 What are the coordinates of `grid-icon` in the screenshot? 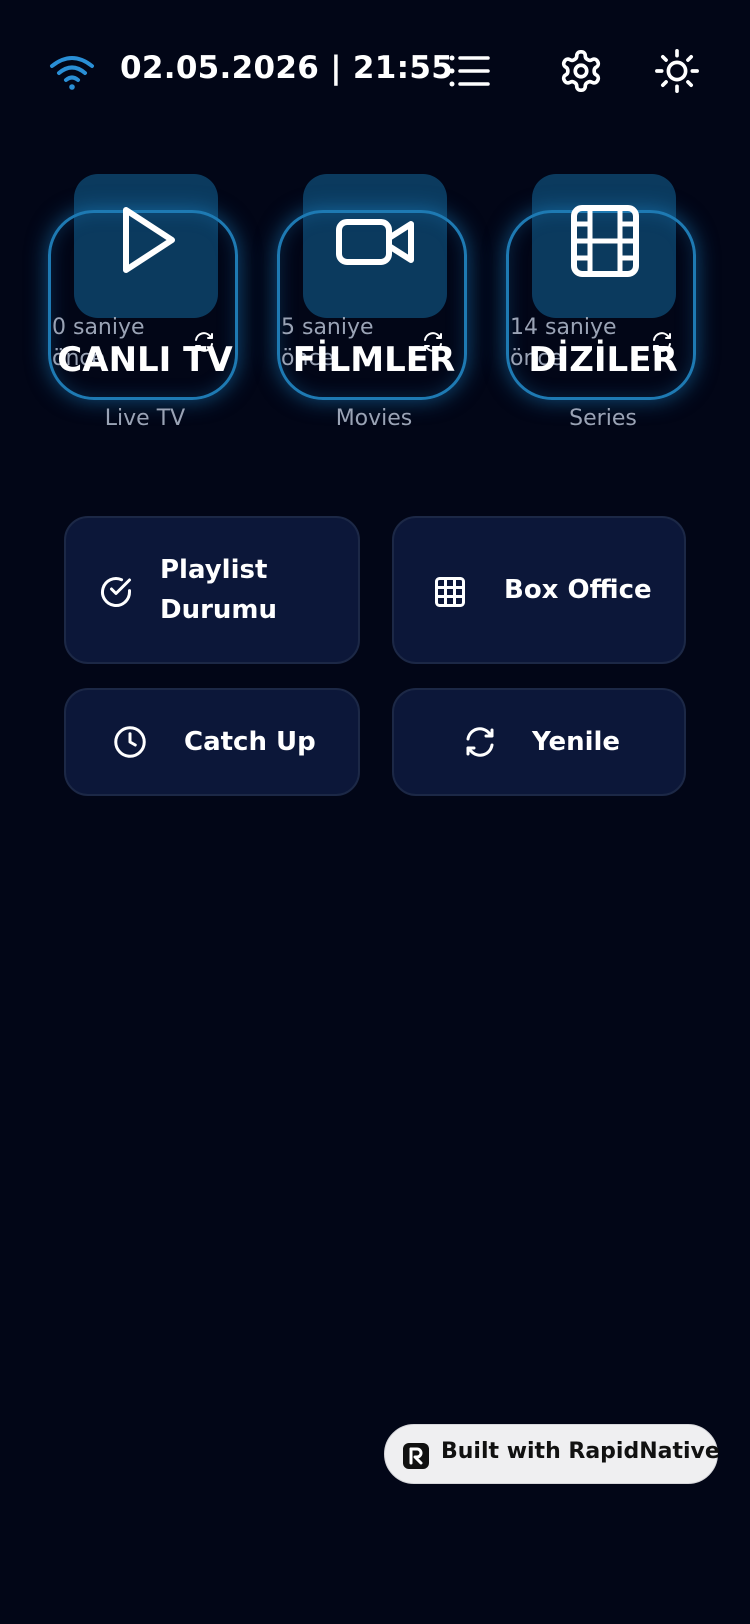 It's located at (450, 592).